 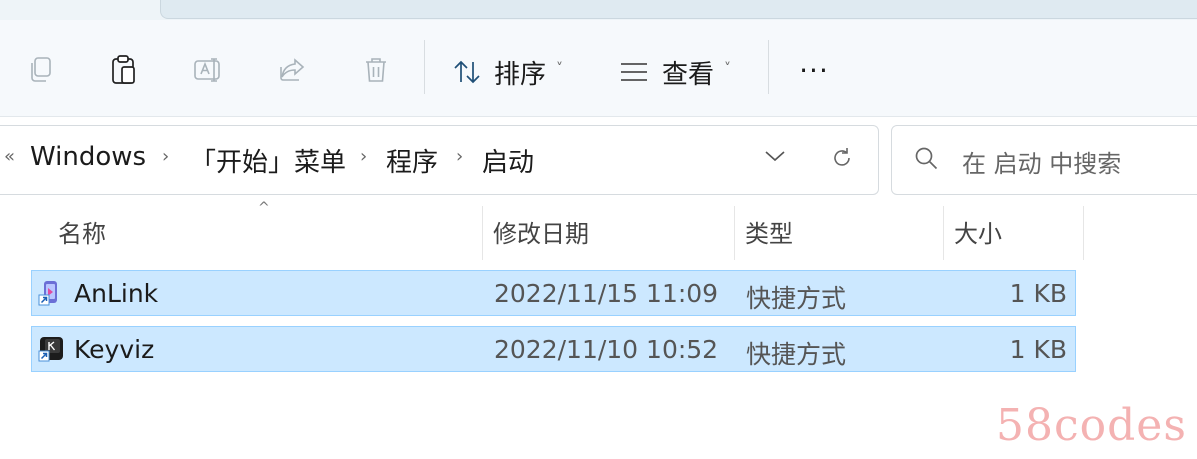 I want to click on breadcrumb-windows: Windows, so click(x=88, y=157).